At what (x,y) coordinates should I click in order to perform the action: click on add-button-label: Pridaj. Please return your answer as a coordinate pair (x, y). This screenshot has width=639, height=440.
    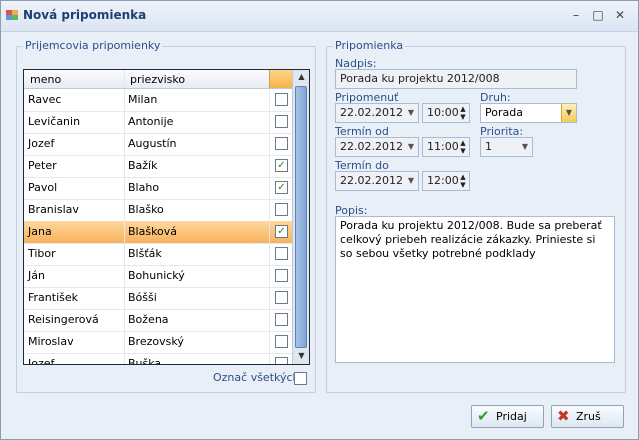
    Looking at the image, I should click on (511, 416).